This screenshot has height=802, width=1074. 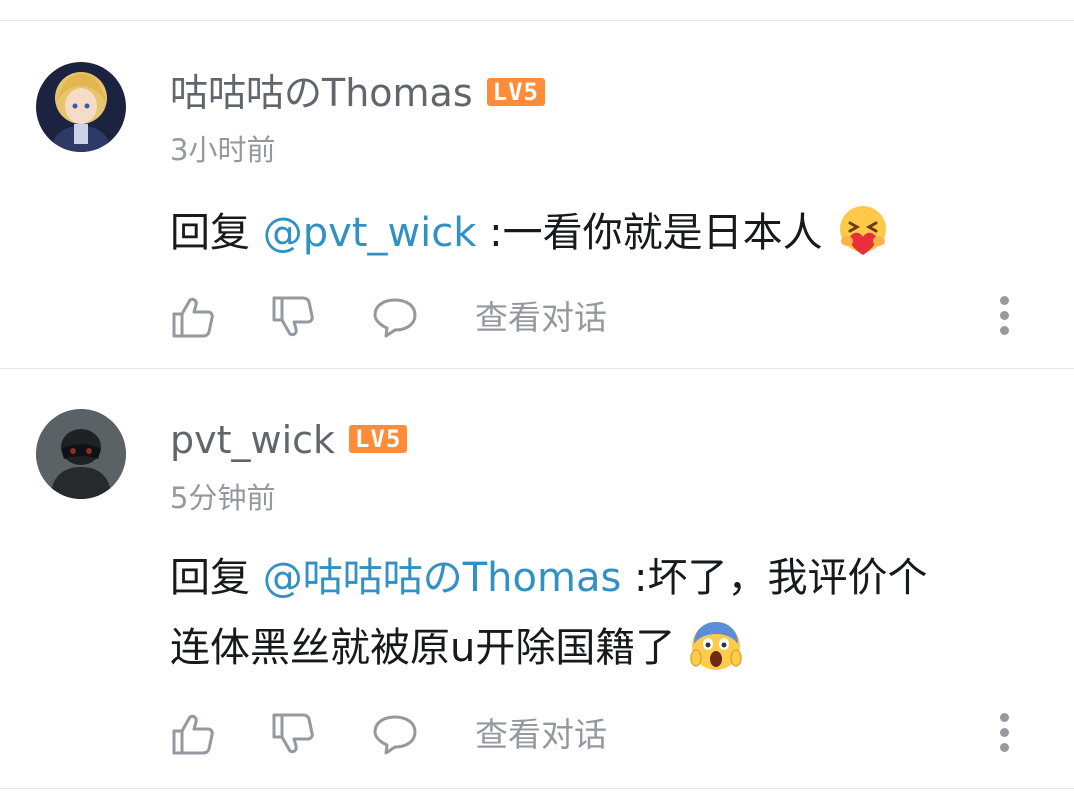 I want to click on comment-text: 回复 @pvt_wick :一看你就是日本人, so click(x=600, y=233).